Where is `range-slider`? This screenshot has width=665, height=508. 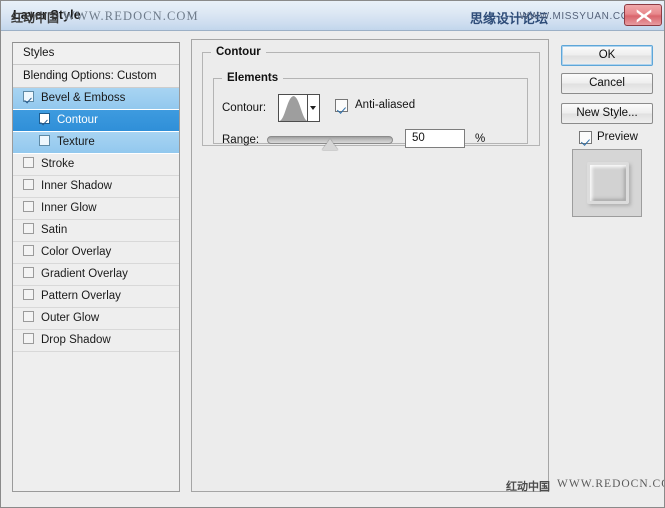 range-slider is located at coordinates (330, 143).